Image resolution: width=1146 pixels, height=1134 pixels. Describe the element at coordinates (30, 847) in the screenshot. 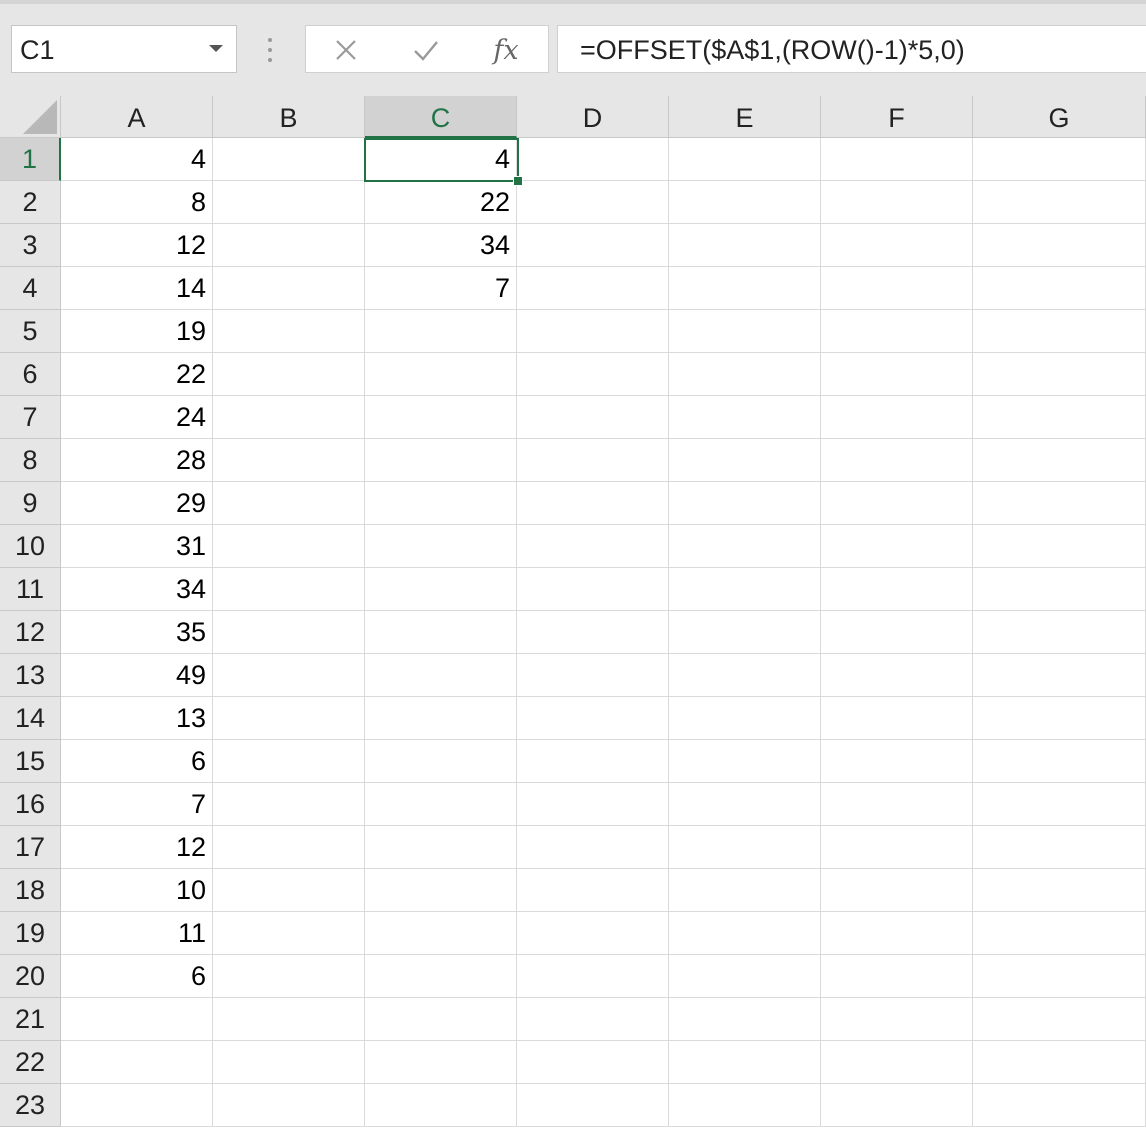

I see `row-header-17: 17` at that location.